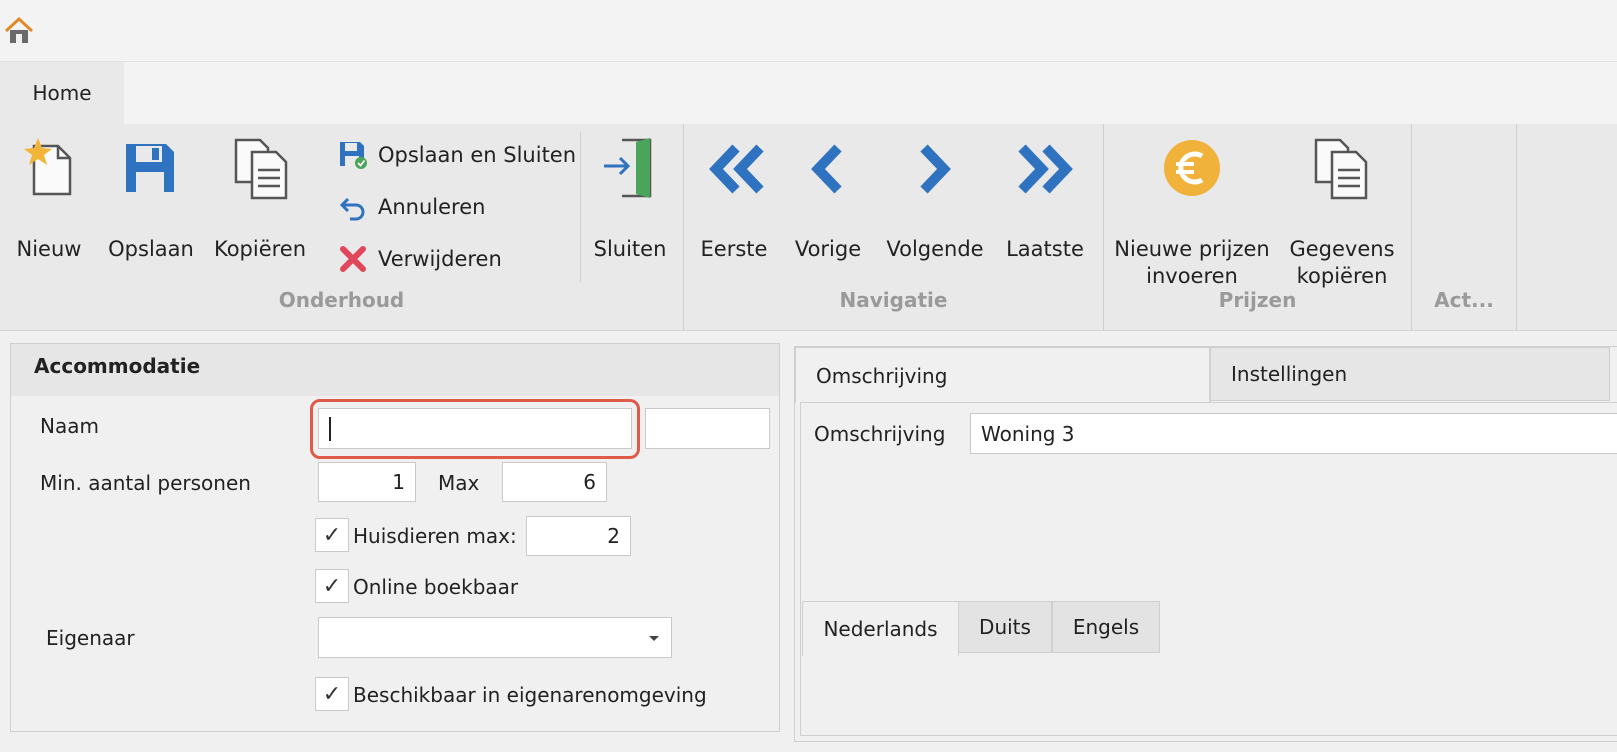  Describe the element at coordinates (48, 167) in the screenshot. I see `new-document-icon` at that location.